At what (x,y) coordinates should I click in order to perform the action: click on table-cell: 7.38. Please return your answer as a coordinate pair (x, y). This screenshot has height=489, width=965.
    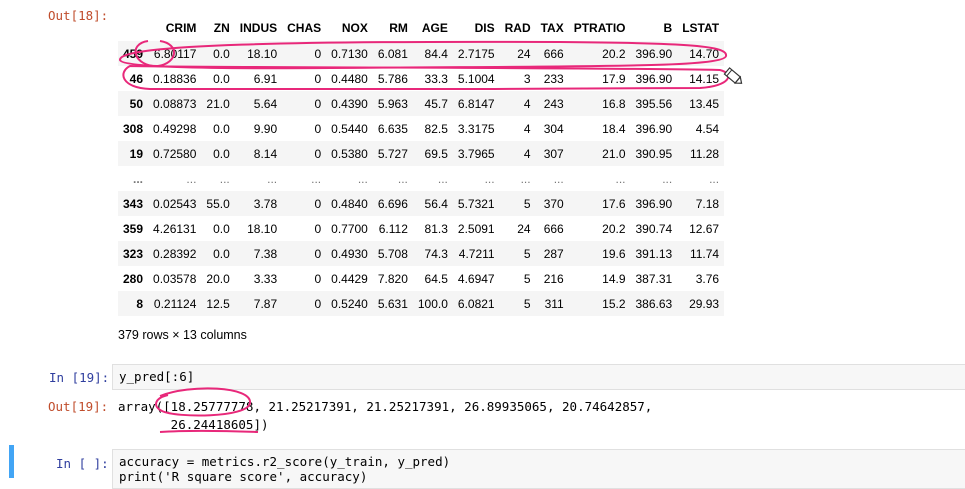
    Looking at the image, I should click on (265, 253).